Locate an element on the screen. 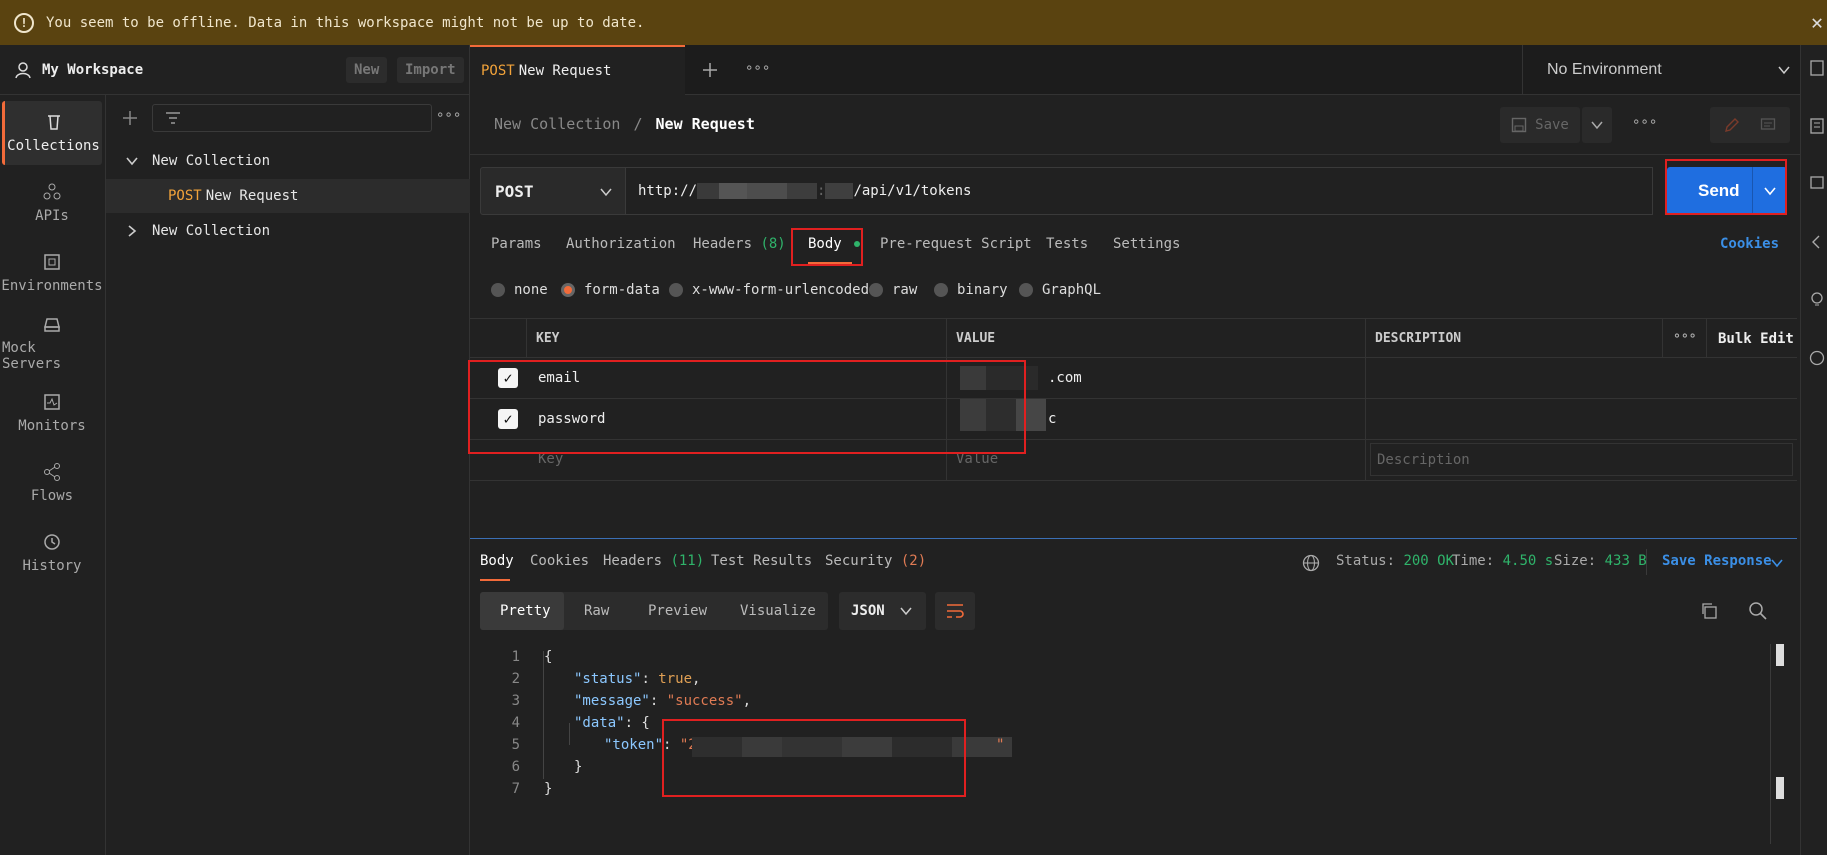  request-name: New Request is located at coordinates (252, 196).